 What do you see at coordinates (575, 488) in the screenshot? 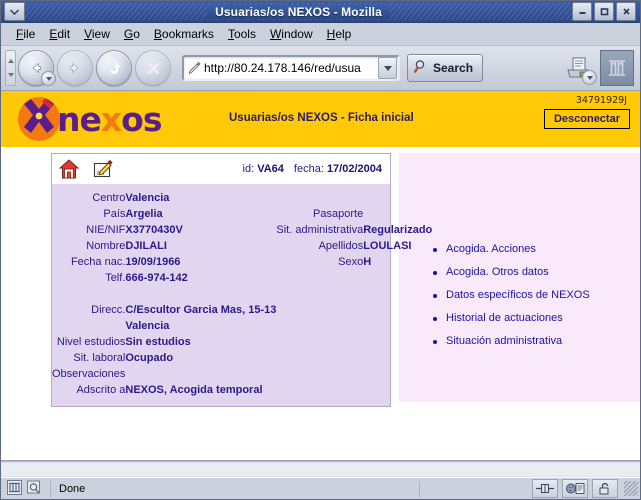
I see `cookie-manager-icon` at bounding box center [575, 488].